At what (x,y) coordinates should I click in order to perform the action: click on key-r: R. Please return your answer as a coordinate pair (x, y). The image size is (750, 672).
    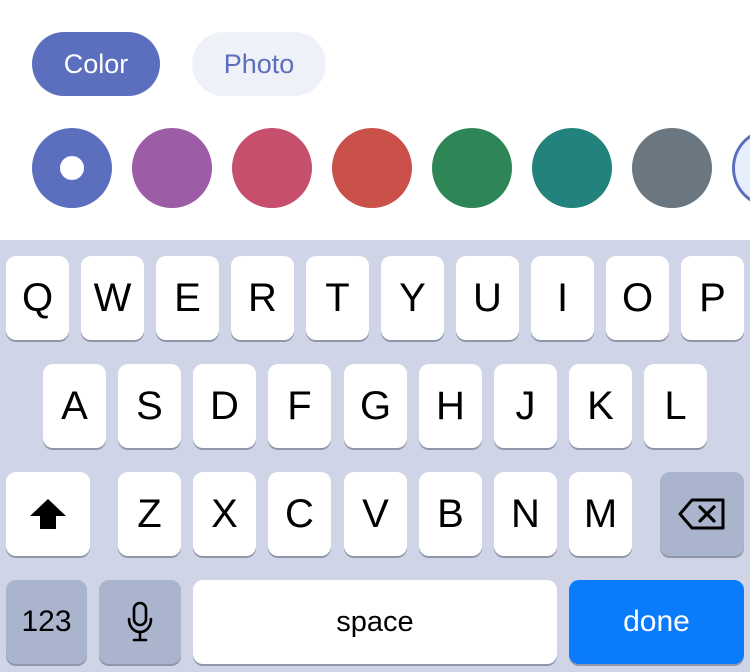
    Looking at the image, I should click on (262, 298).